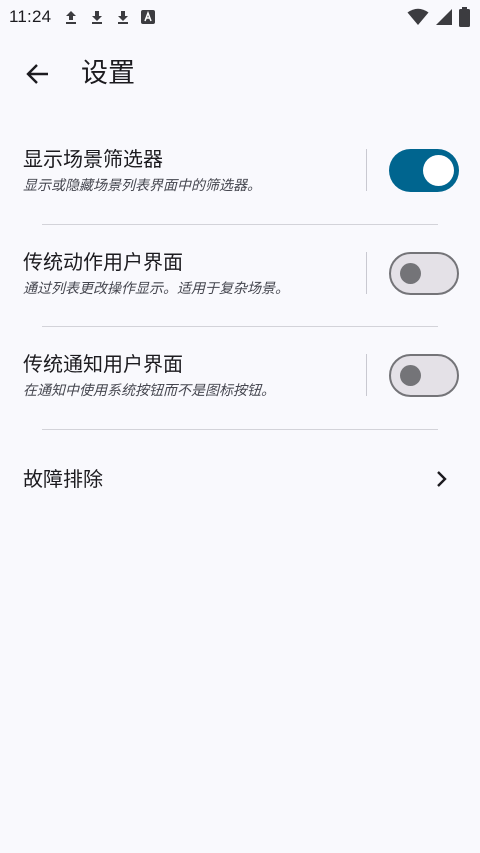 The image size is (480, 853). What do you see at coordinates (71, 17) in the screenshot?
I see `upload-icon` at bounding box center [71, 17].